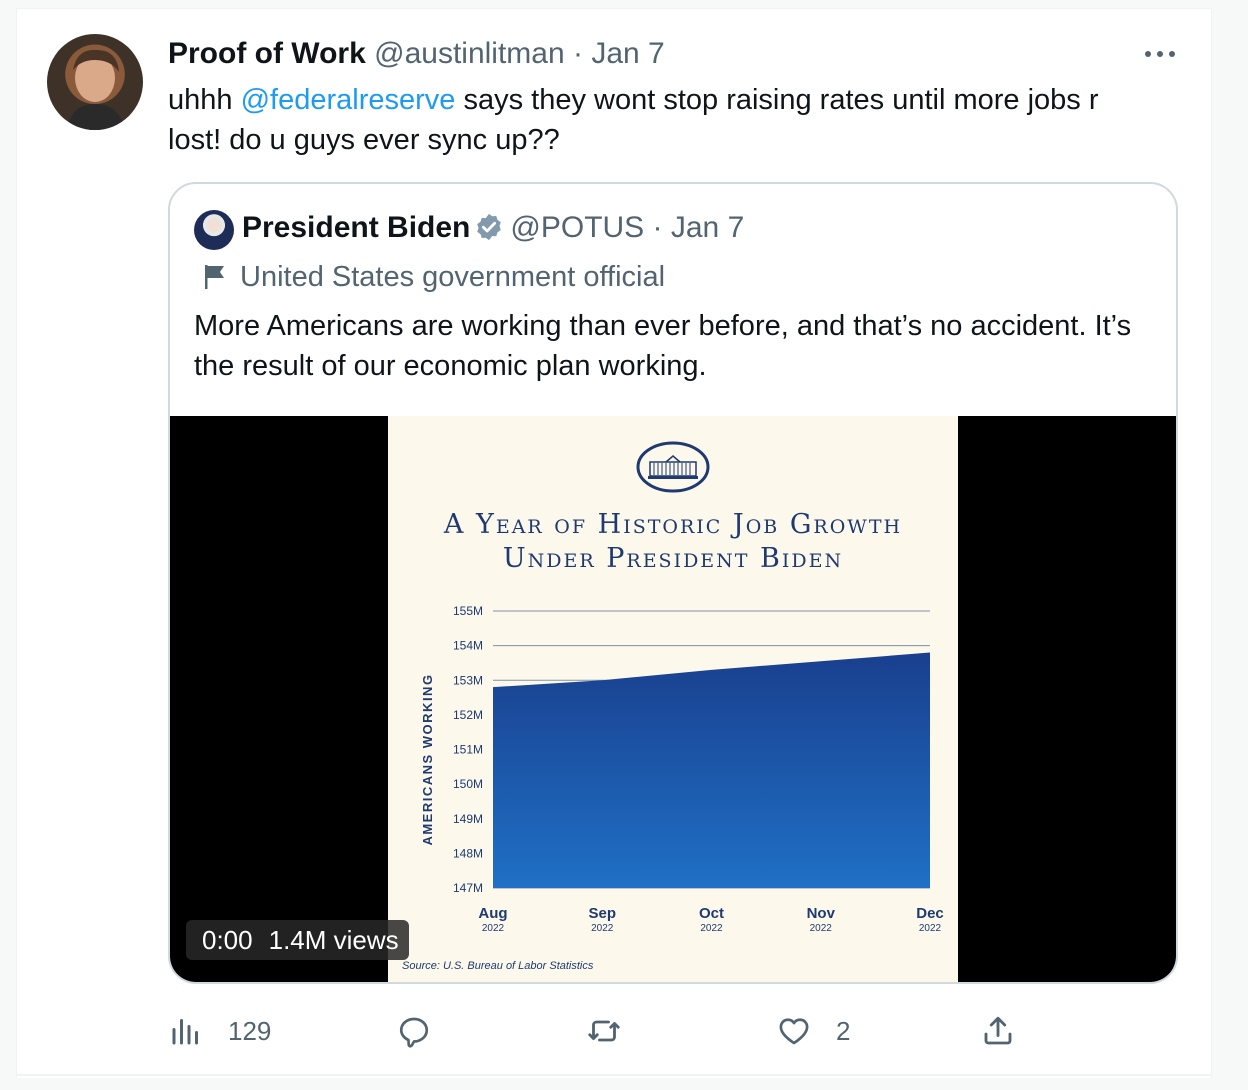 The image size is (1248, 1090). What do you see at coordinates (821, 913) in the screenshot?
I see `x-tick-label: Nov` at bounding box center [821, 913].